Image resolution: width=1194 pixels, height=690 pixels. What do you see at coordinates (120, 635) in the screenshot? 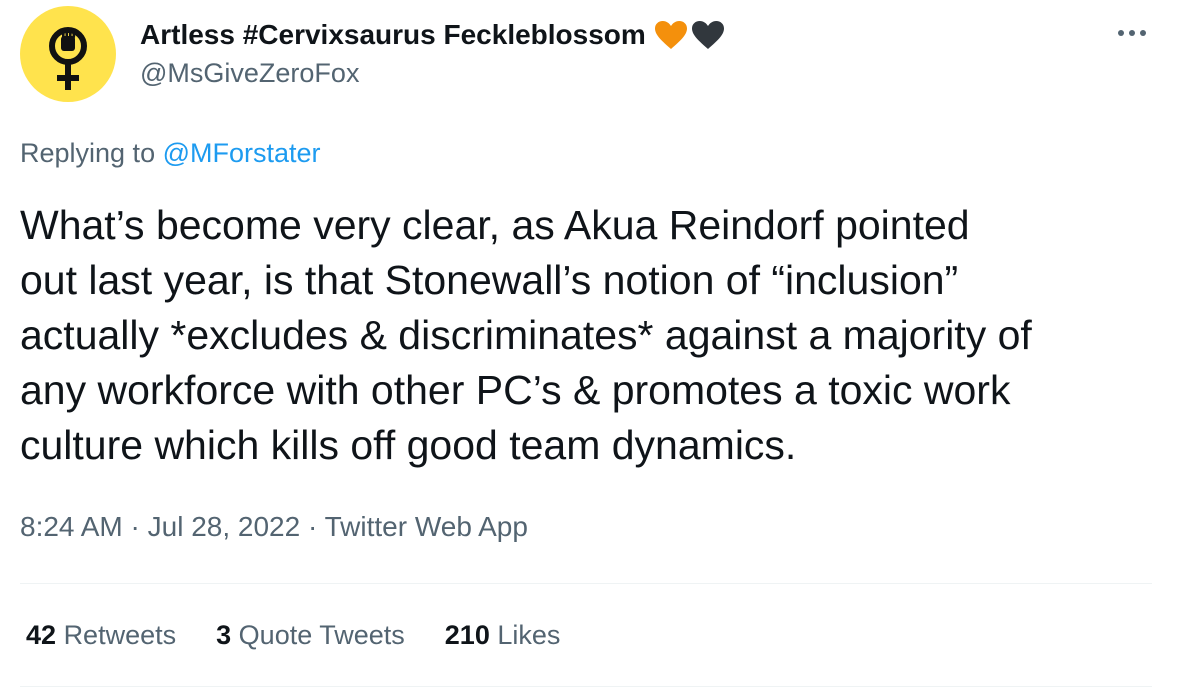
I see `retweets-label: Retweets` at bounding box center [120, 635].